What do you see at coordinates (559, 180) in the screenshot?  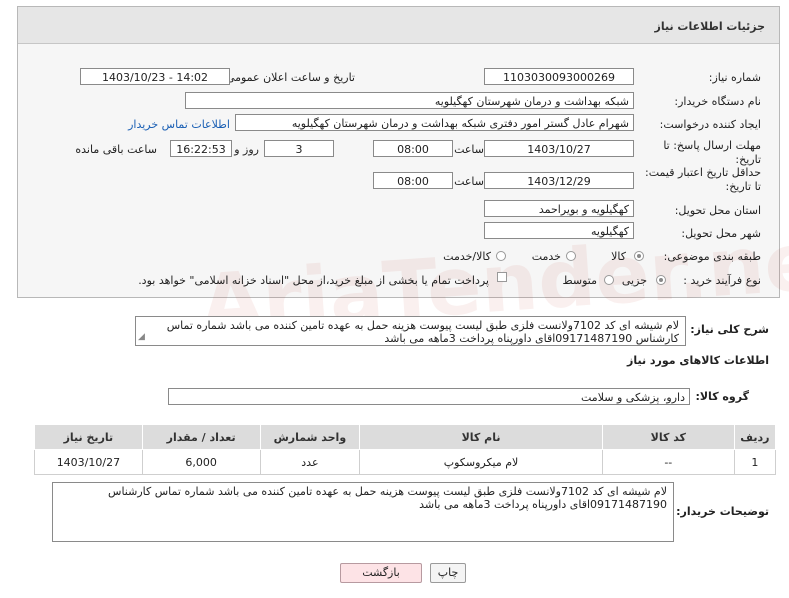 I see `price-validity-date-field: 1403/12/29` at bounding box center [559, 180].